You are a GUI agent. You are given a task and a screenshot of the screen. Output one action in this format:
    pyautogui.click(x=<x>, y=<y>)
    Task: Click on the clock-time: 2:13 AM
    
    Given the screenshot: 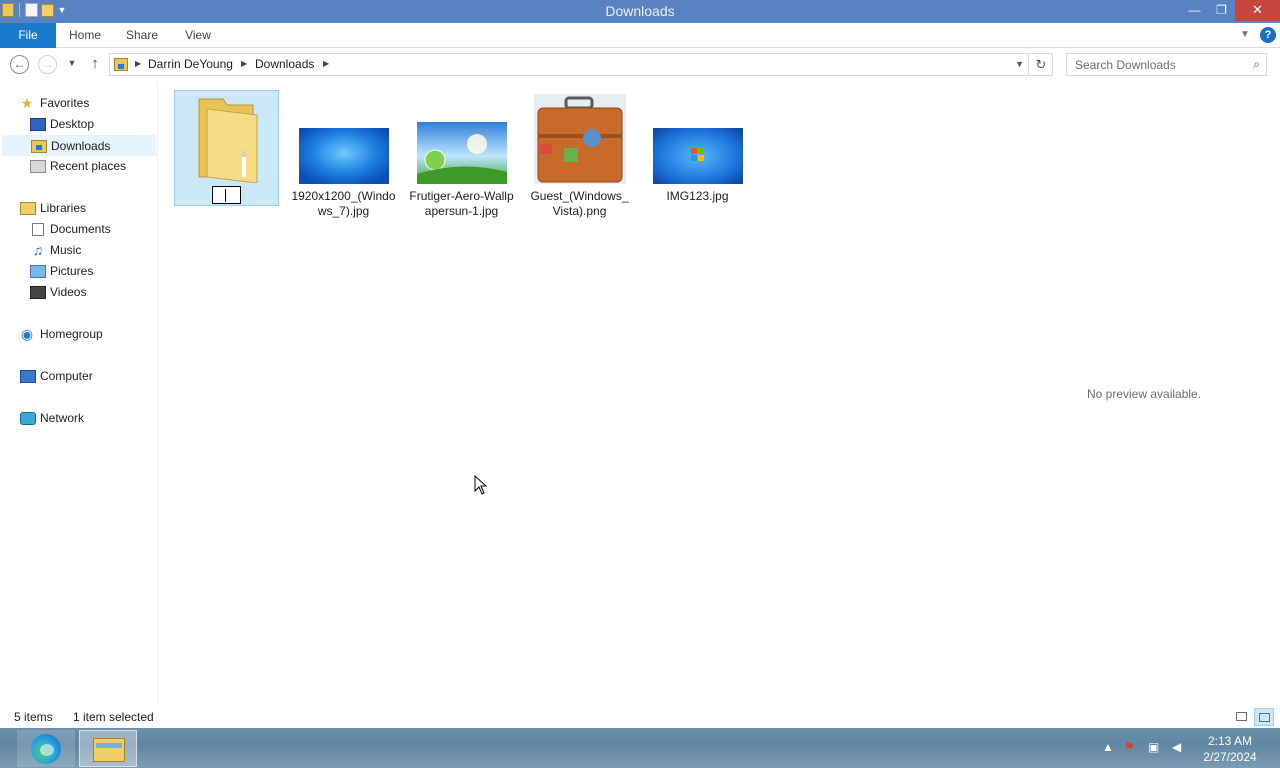 What is the action you would take?
    pyautogui.click(x=1230, y=741)
    